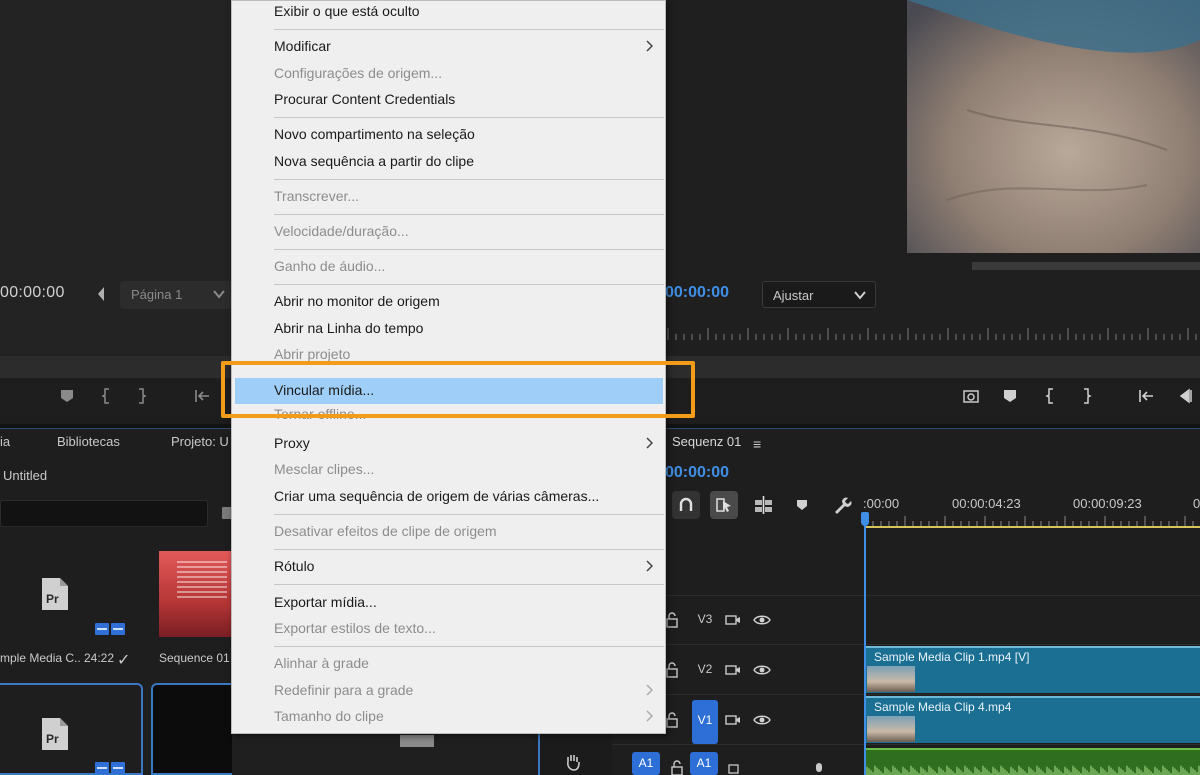 The width and height of the screenshot is (1200, 775). I want to click on menu-item-open-timeline: Abrir na Linha do tempo, so click(448, 329).